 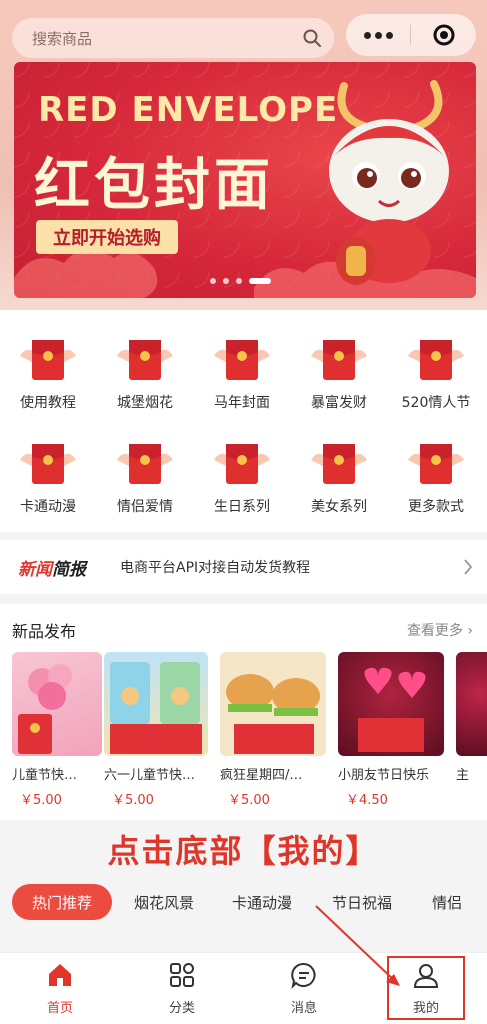 I want to click on category-tabs: 热门推荐 烟花风景 卡通动漫 节日祝福 情侣, so click(x=243, y=902).